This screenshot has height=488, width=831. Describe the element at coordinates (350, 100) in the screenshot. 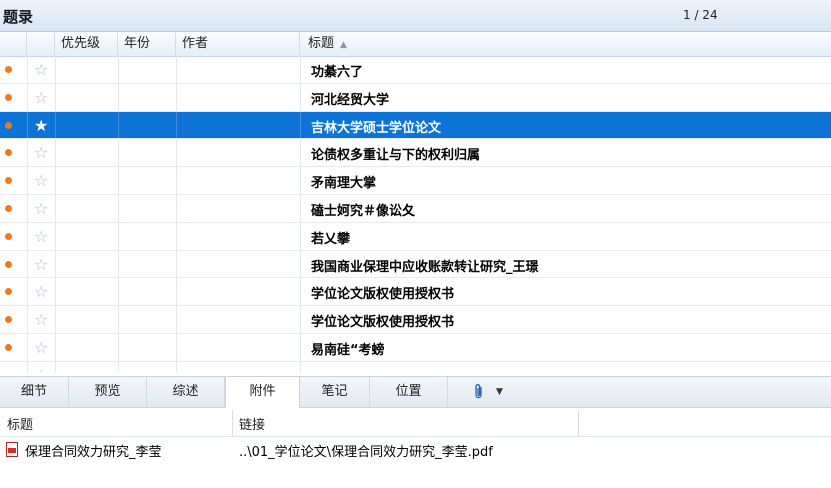

I see `row-title: 河北经贸大学` at that location.